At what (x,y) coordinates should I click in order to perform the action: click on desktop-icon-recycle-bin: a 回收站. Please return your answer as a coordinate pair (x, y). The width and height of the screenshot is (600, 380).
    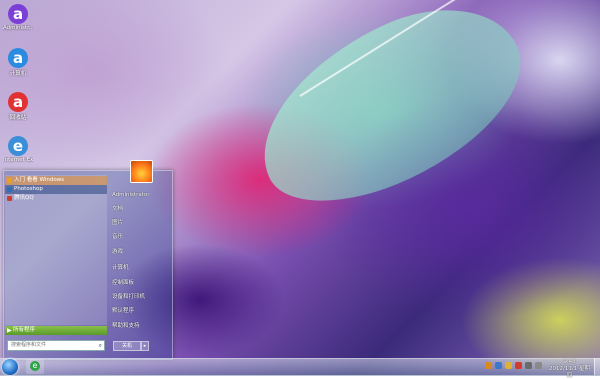
    Looking at the image, I should click on (18, 106).